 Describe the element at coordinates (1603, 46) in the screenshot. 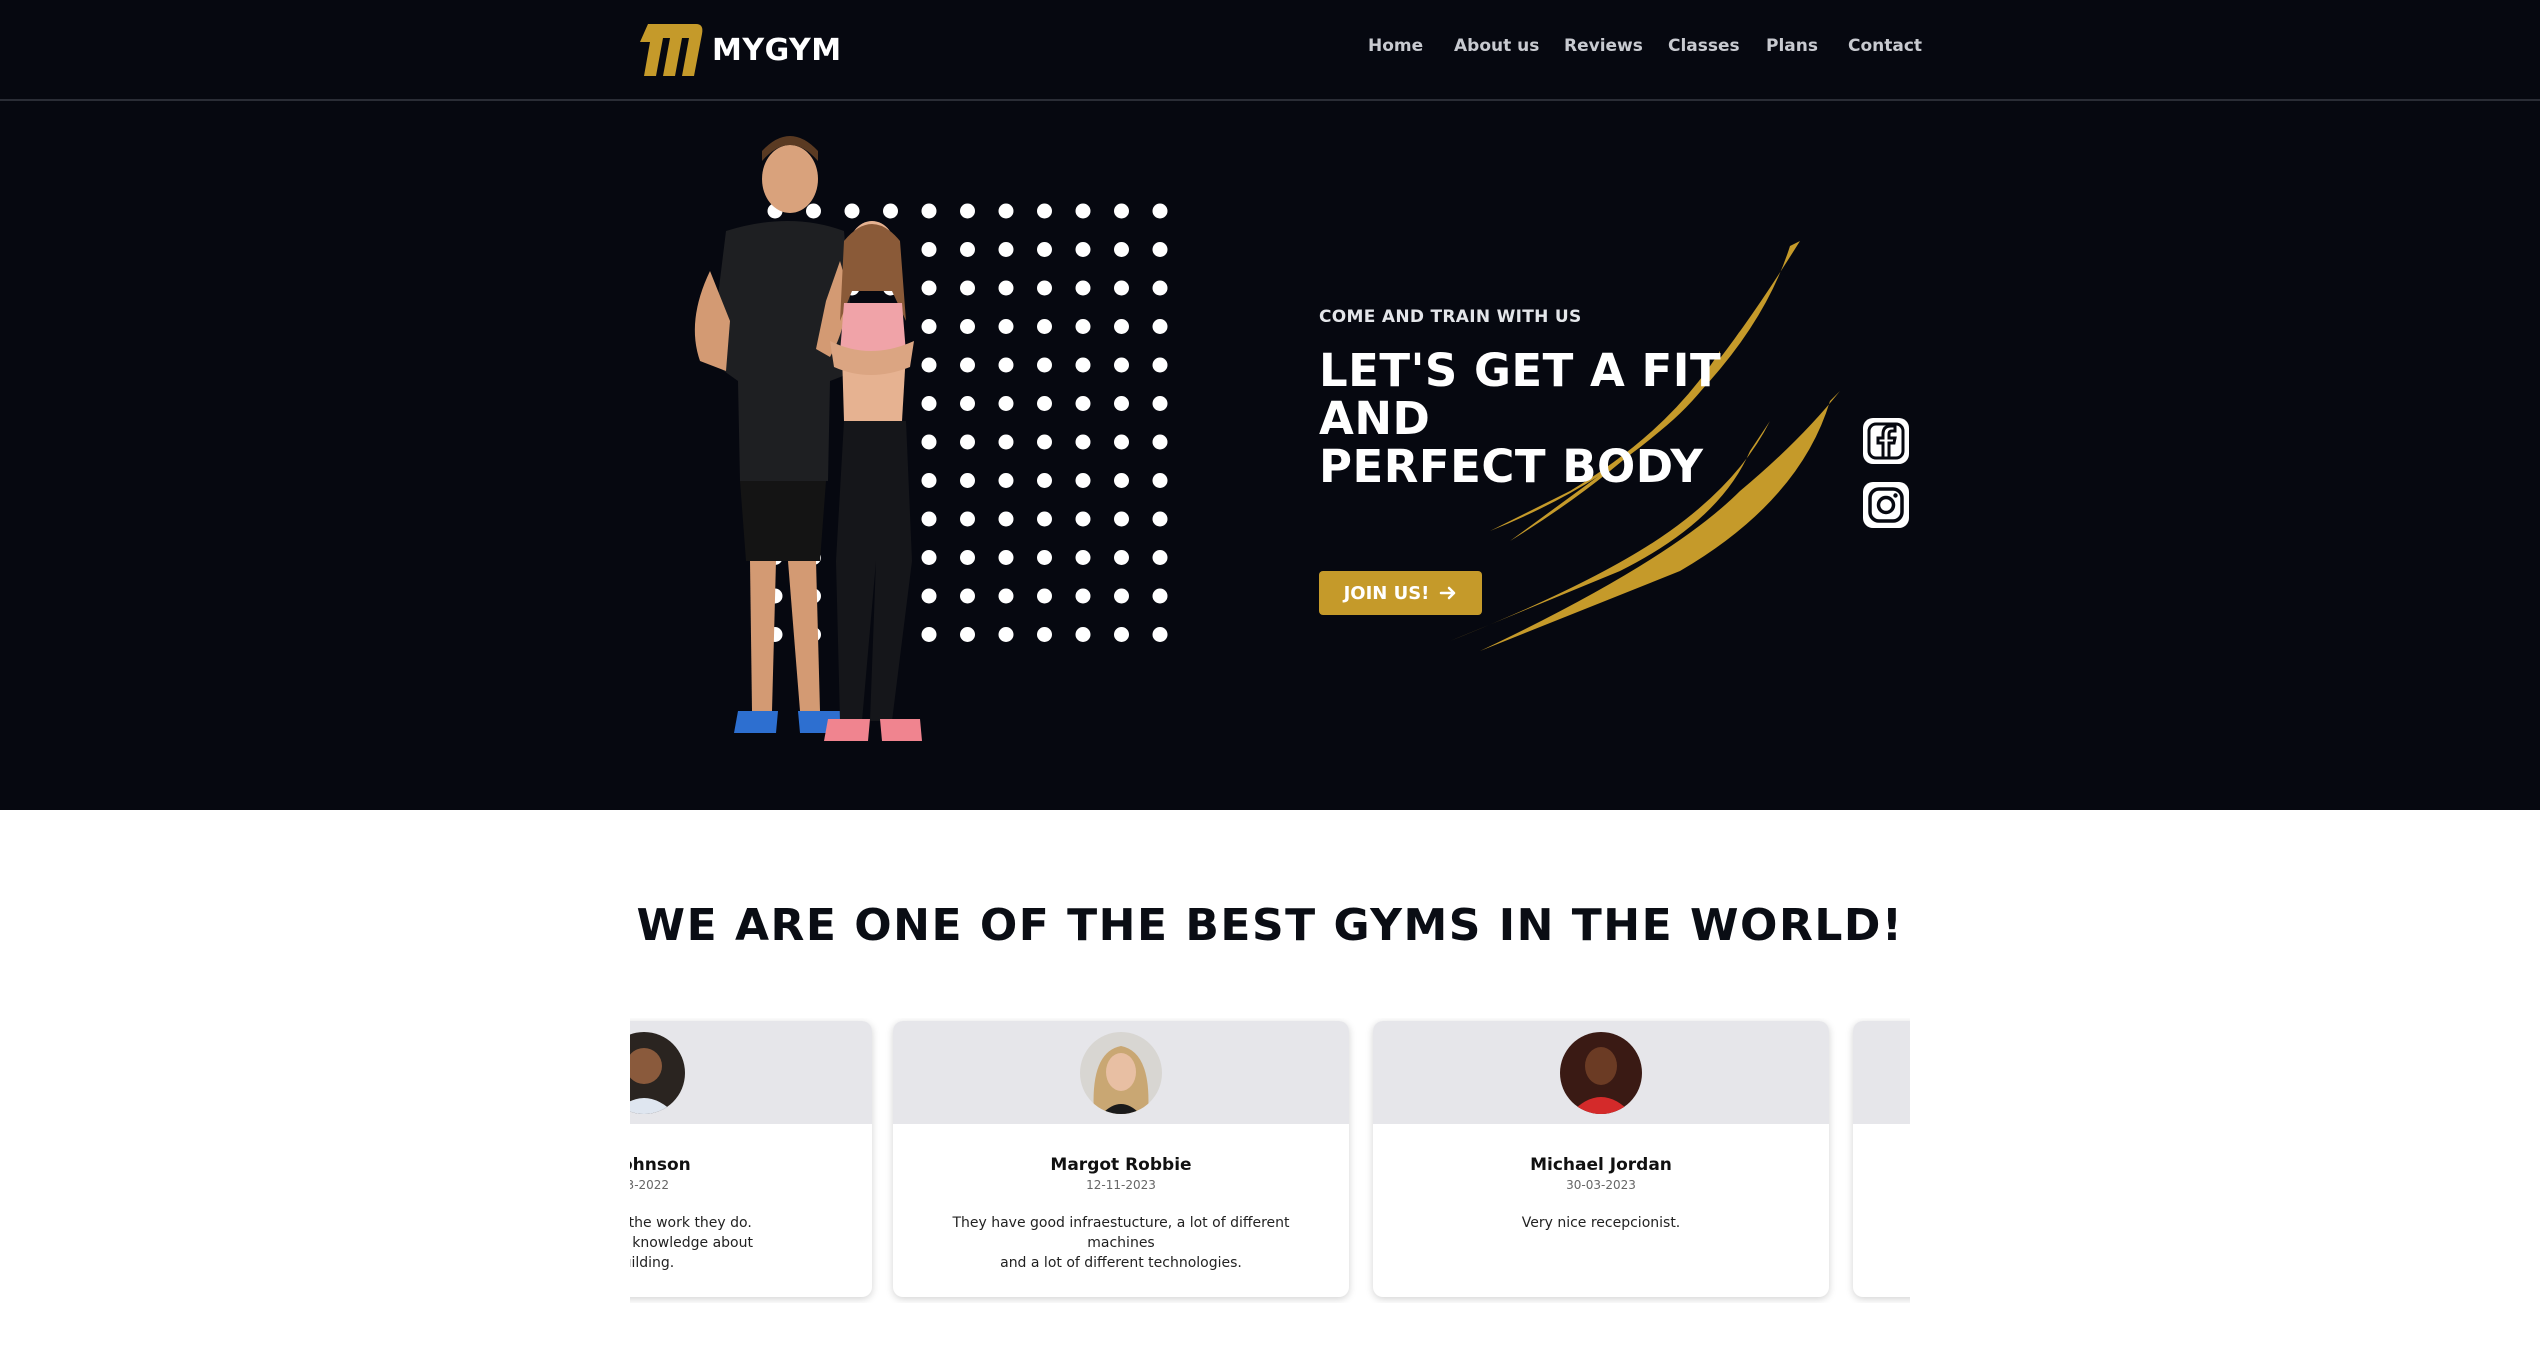

I see `nav-reviews: Reviews` at that location.